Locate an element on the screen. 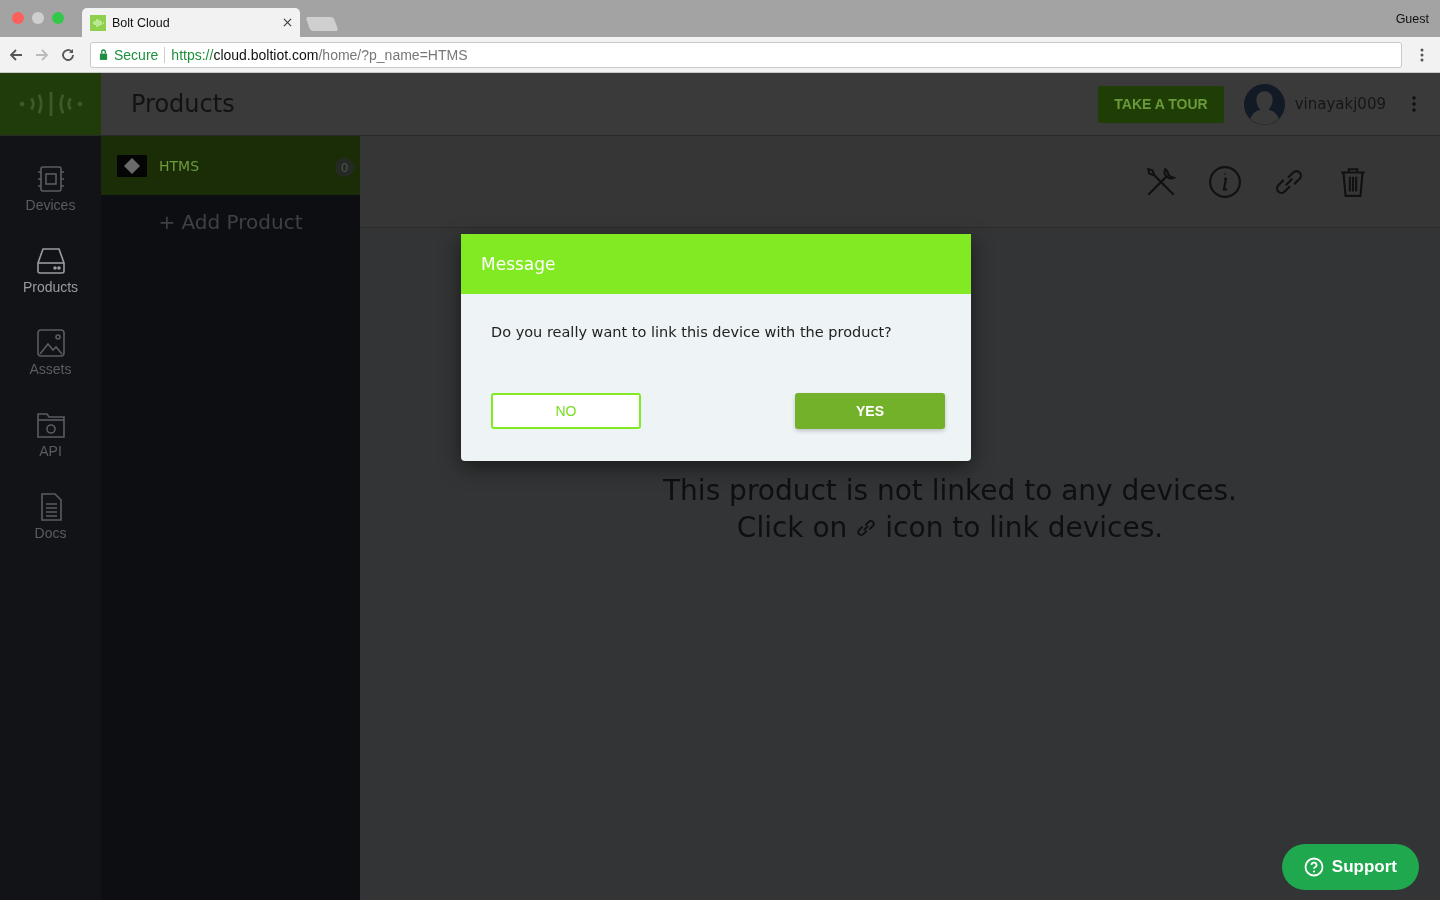 This screenshot has height=900, width=1440. take-tour-button: TAKE A TOUR is located at coordinates (1161, 104).